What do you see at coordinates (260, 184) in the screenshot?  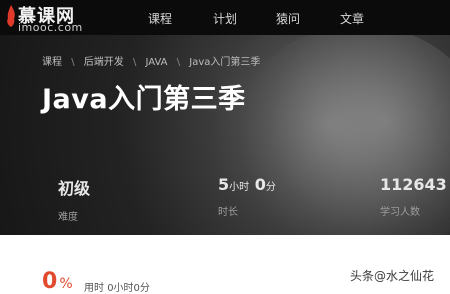 I see `duration-minutes: 0` at bounding box center [260, 184].